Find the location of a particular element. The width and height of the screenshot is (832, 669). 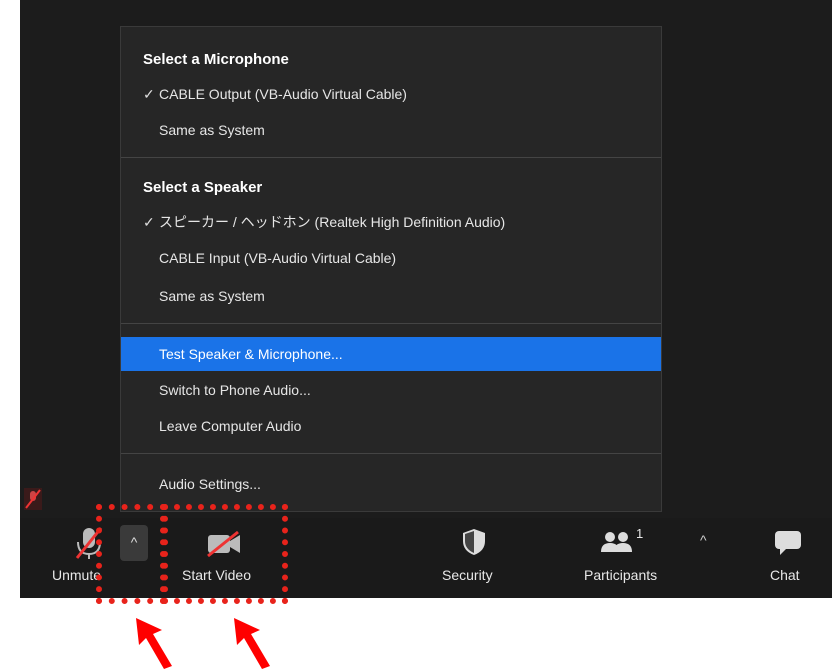

chat-button: Chat is located at coordinates (790, 555).